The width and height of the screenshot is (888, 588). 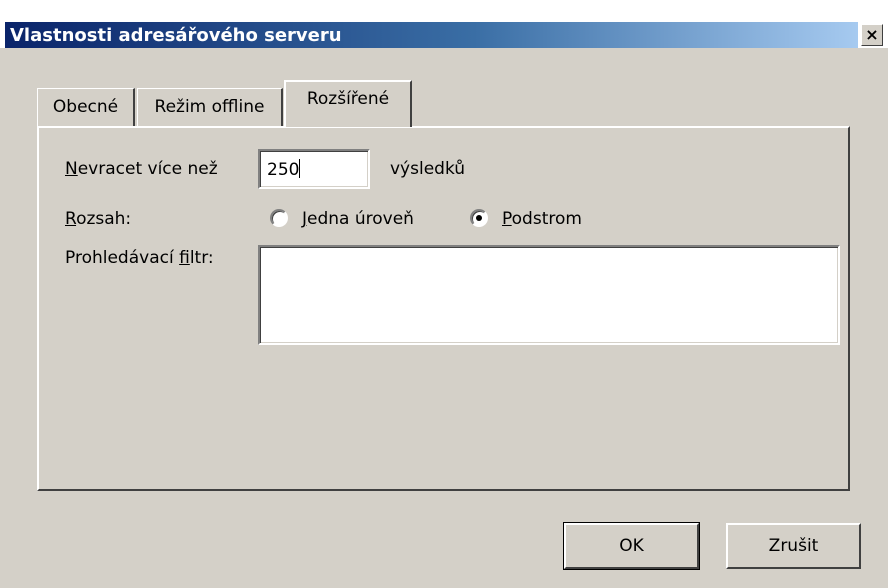 I want to click on max-results-input: 250, so click(x=314, y=169).